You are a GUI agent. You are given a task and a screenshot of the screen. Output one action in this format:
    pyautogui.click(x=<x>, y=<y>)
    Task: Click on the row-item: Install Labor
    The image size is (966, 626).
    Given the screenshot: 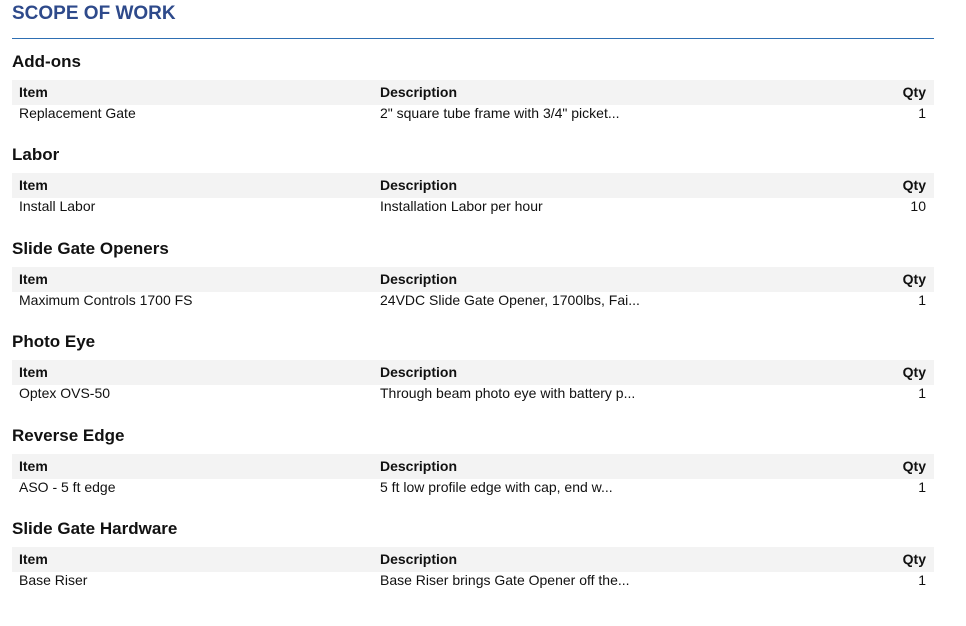 What is the action you would take?
    pyautogui.click(x=57, y=206)
    